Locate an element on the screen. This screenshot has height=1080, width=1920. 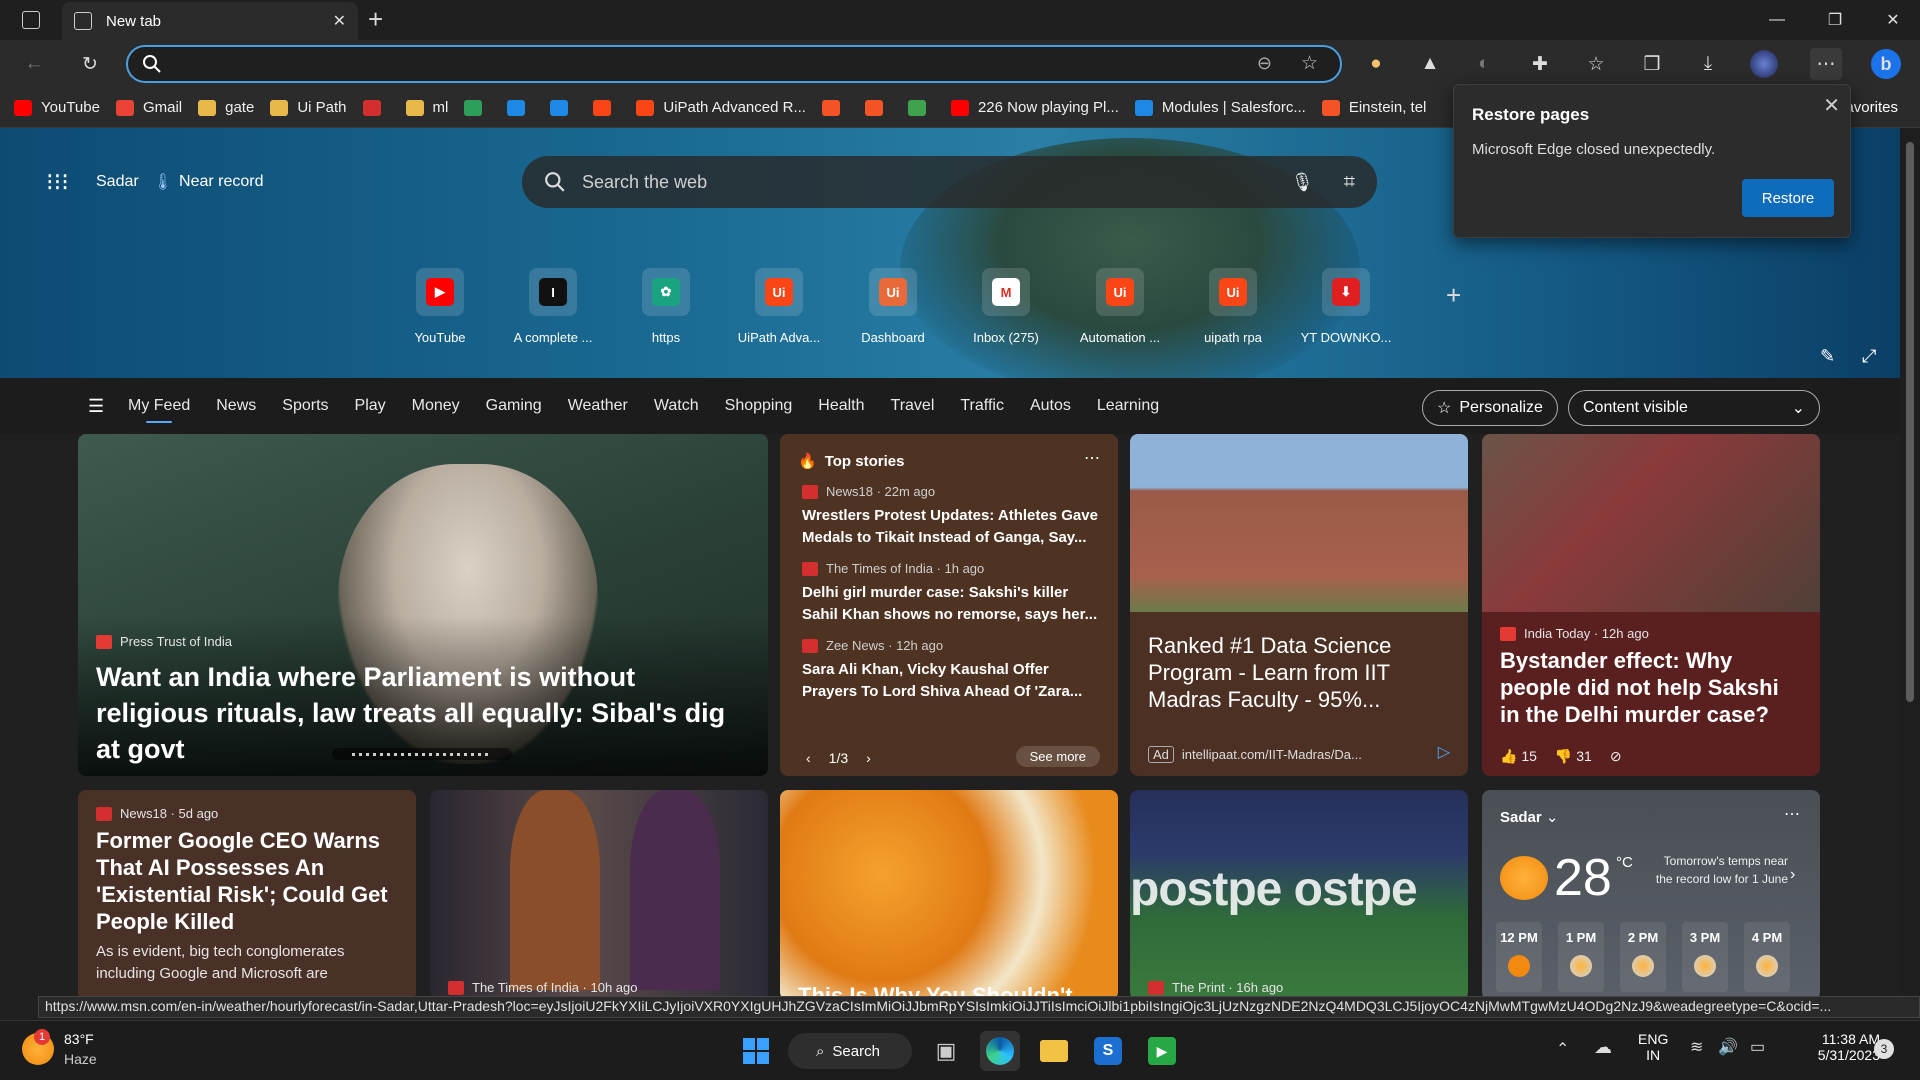
back-icon: ← is located at coordinates (34, 64).